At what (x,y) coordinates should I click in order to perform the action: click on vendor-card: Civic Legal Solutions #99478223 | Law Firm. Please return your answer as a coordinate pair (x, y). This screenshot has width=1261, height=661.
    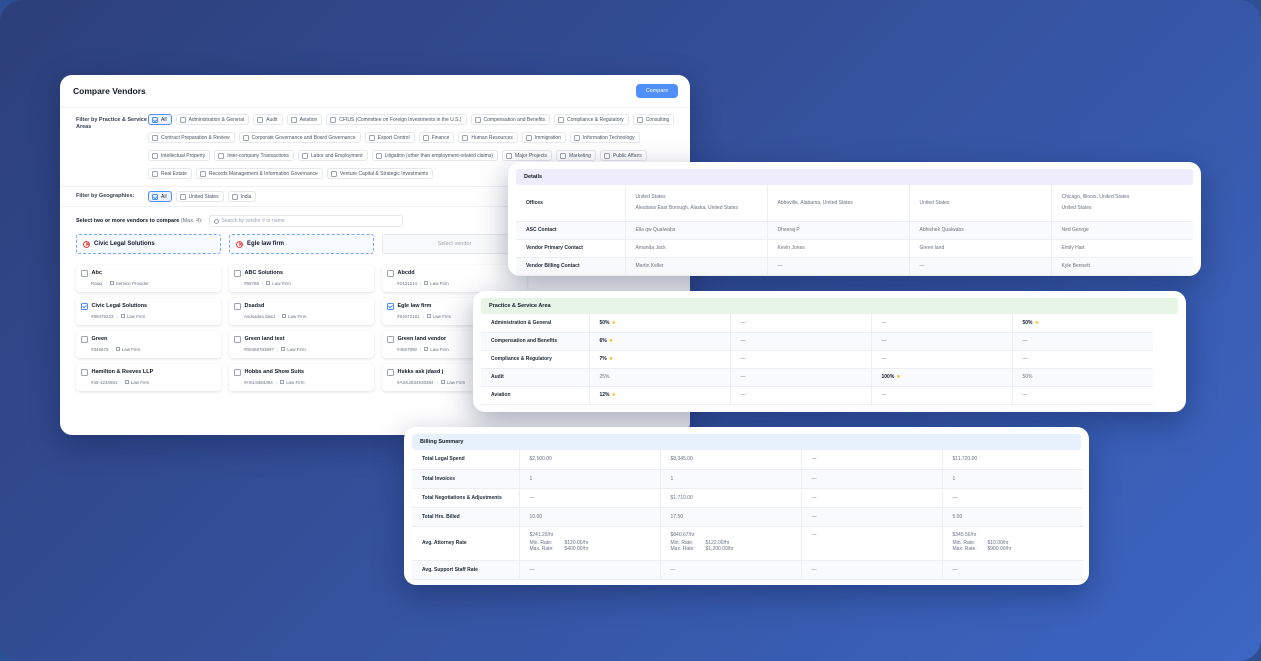
    Looking at the image, I should click on (148, 311).